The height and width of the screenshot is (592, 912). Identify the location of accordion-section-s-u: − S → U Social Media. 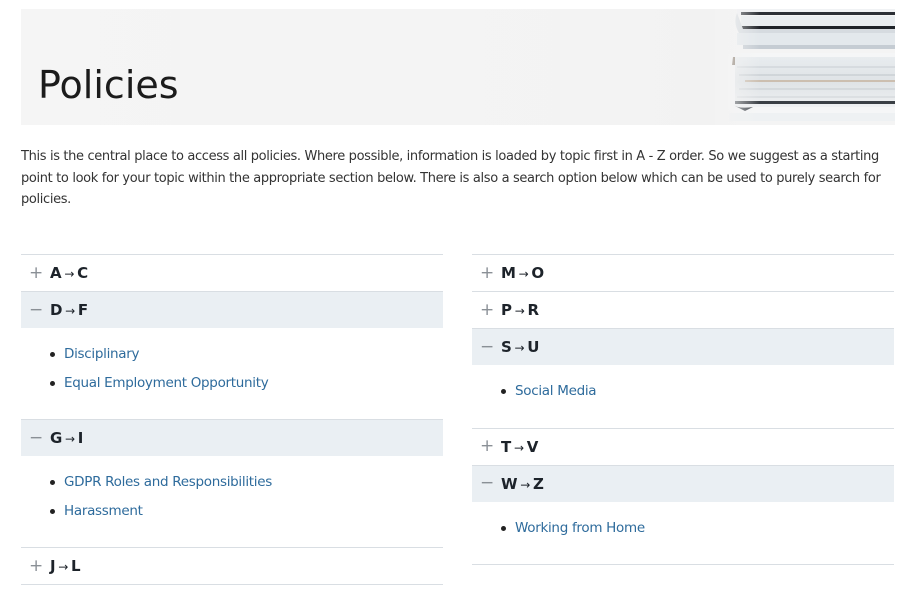
(683, 378).